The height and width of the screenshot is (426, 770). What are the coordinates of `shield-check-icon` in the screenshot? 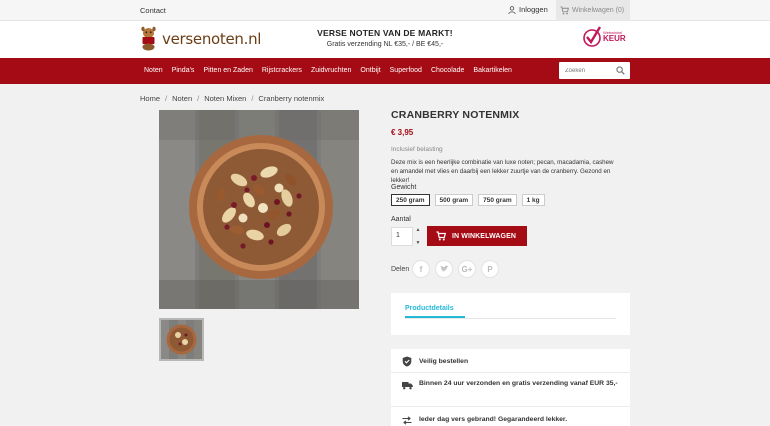 It's located at (407, 361).